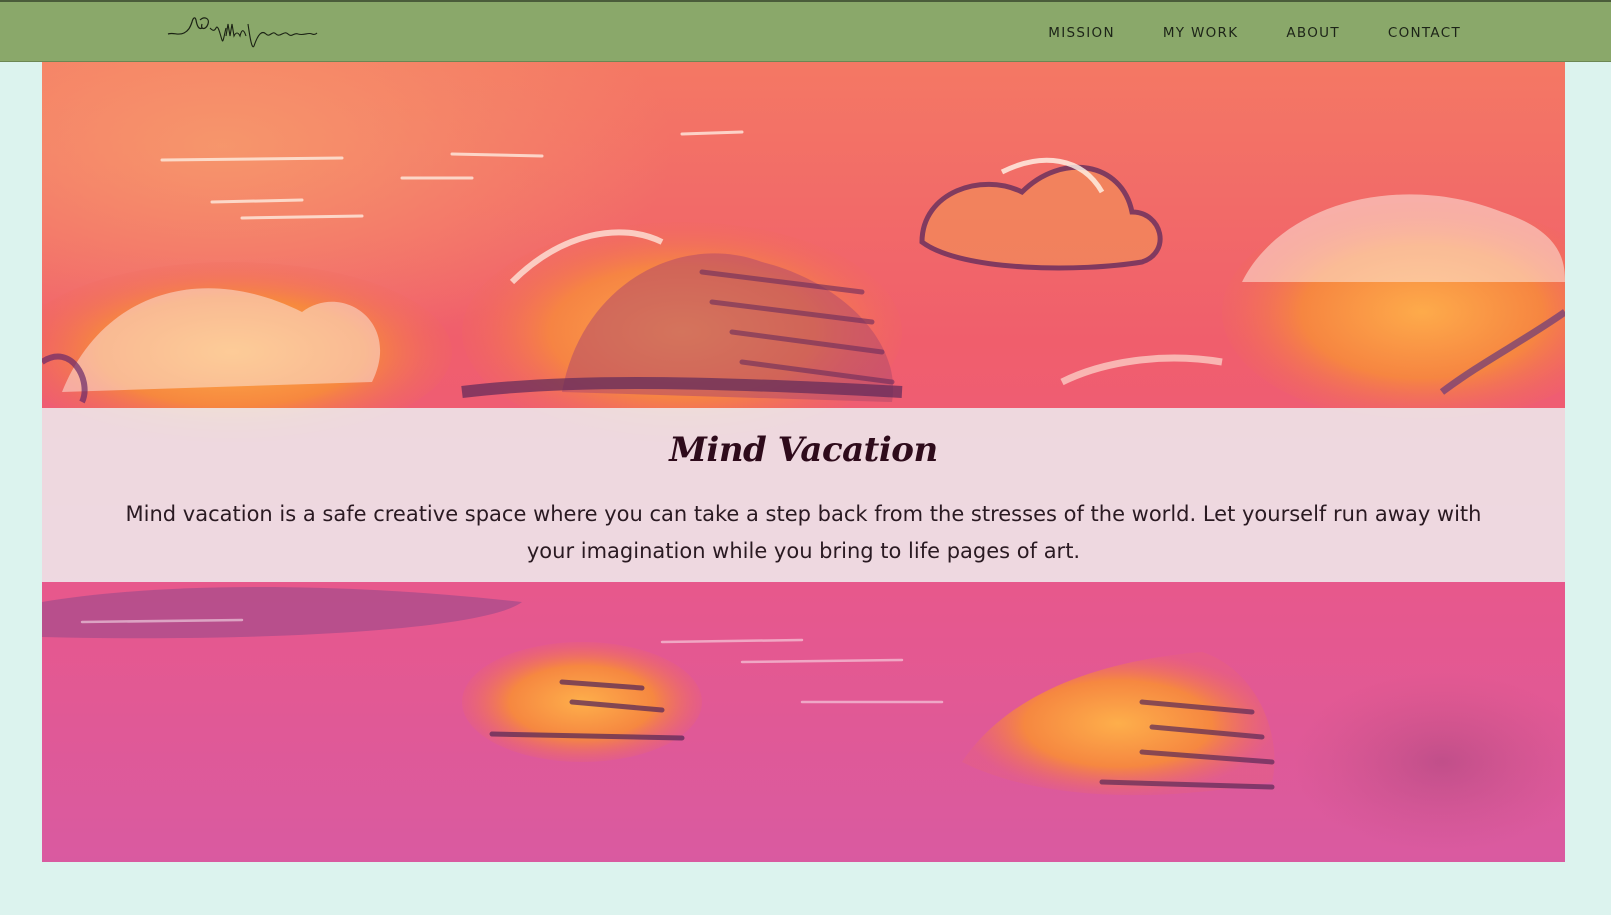 Image resolution: width=1611 pixels, height=915 pixels. I want to click on page-title: Mind Vacation, so click(803, 450).